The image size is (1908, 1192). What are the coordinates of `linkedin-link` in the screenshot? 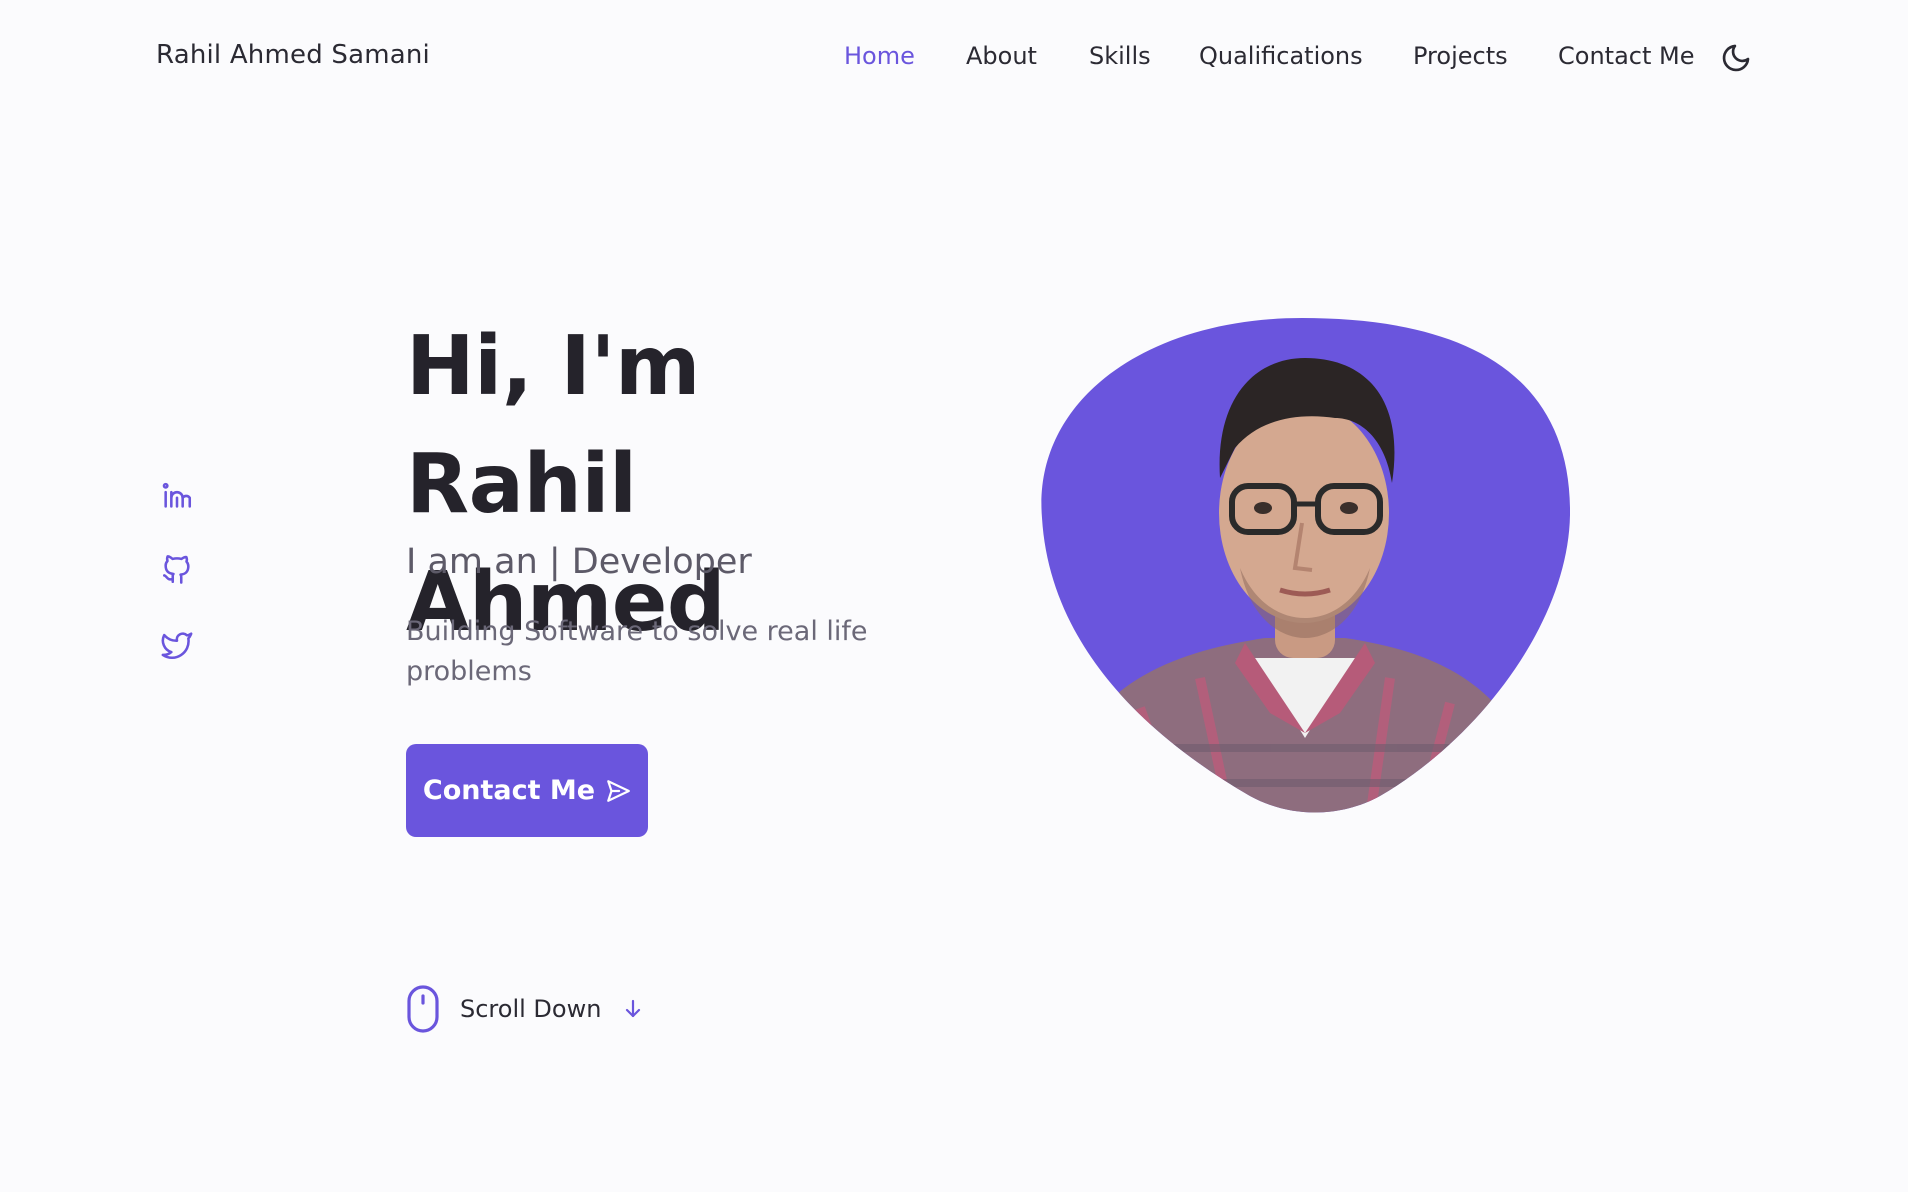 It's located at (178, 496).